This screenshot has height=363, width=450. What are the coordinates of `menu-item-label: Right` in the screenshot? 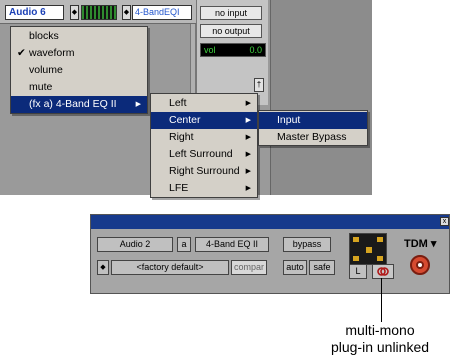 It's located at (181, 137).